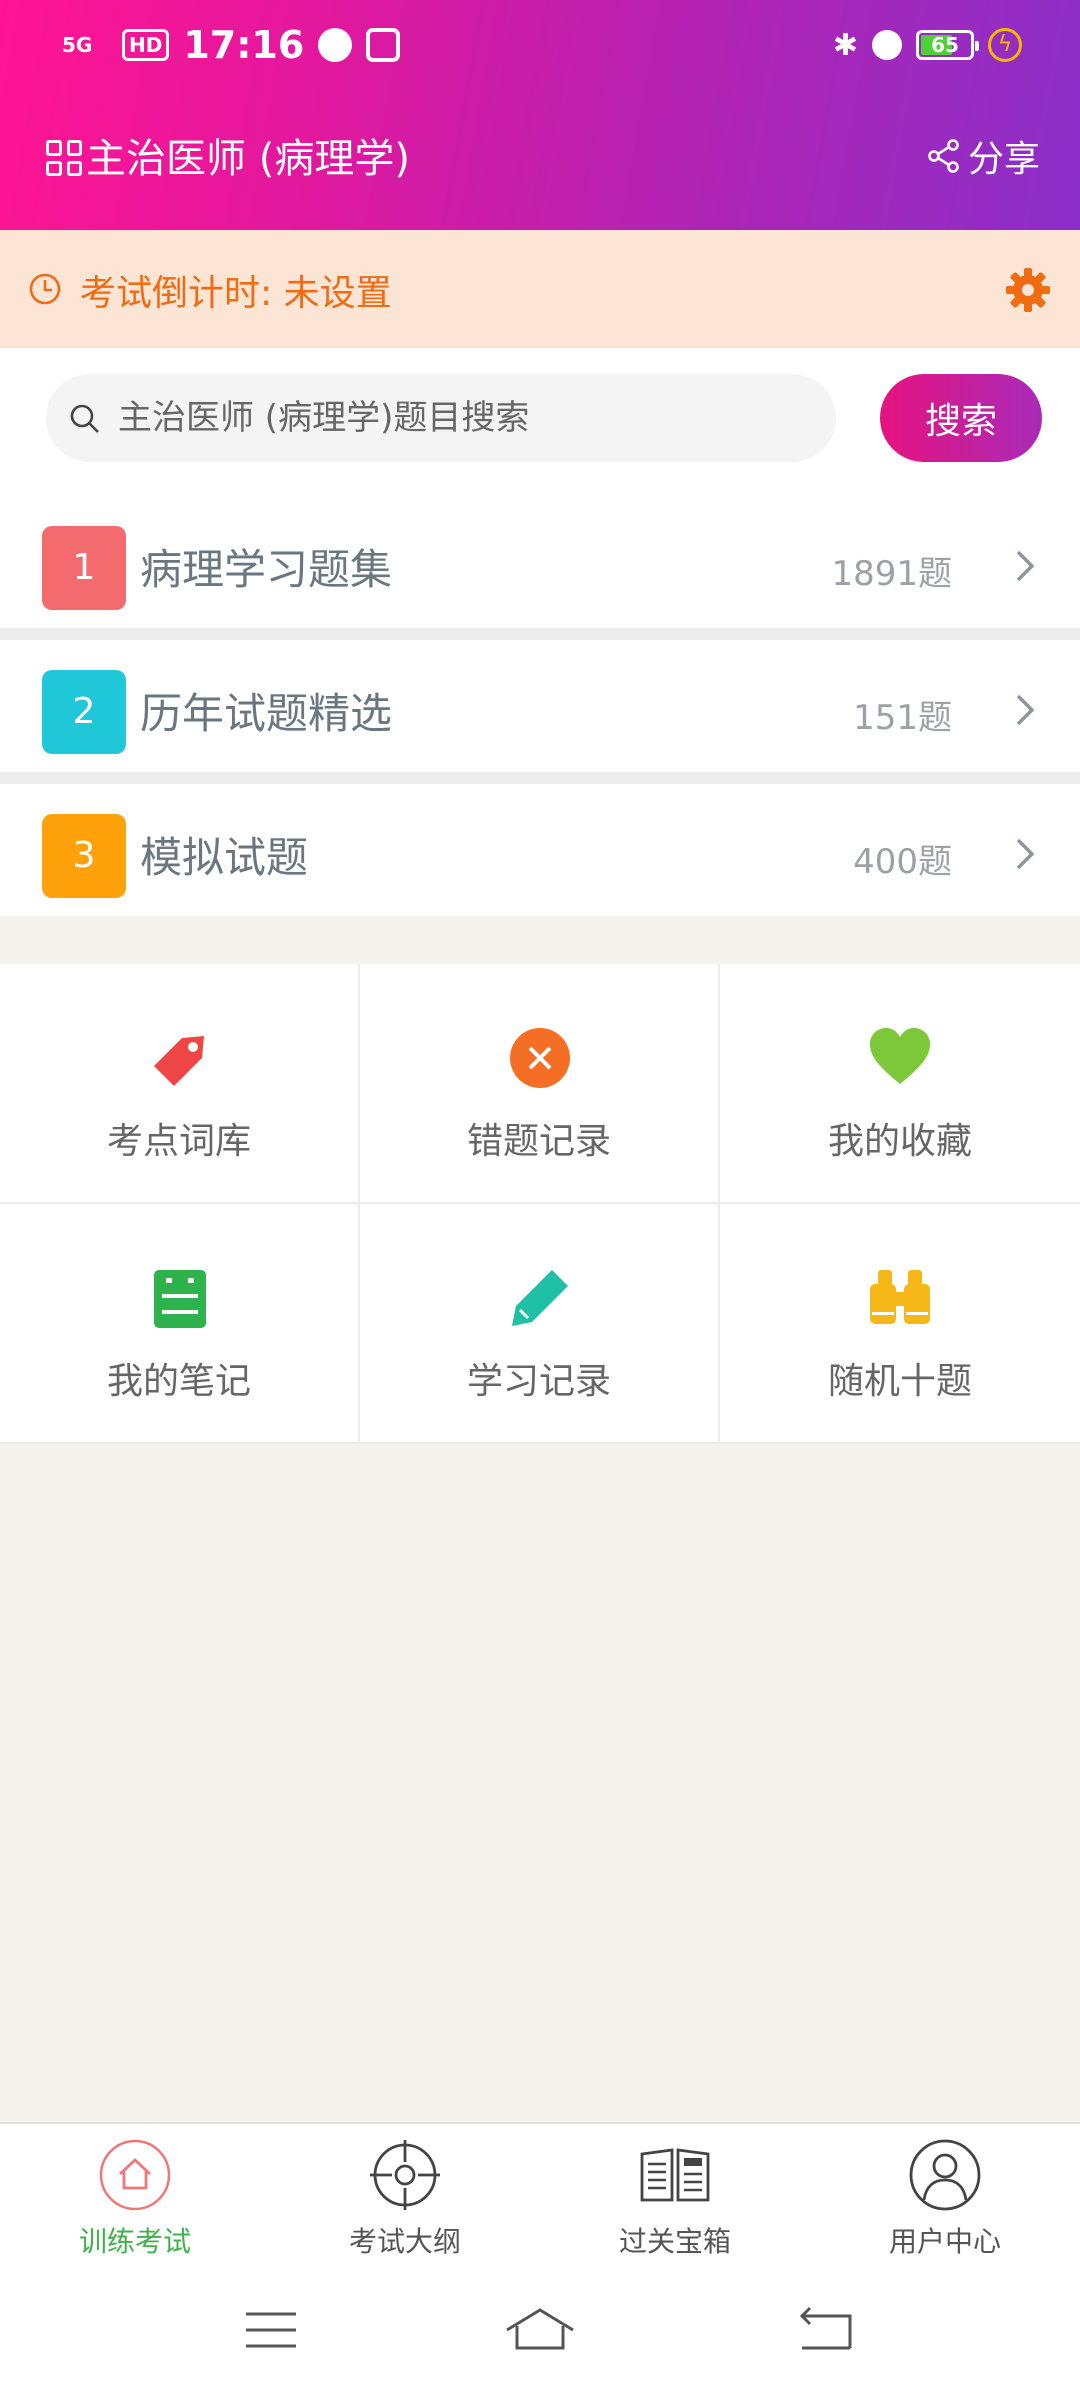 This screenshot has height=2400, width=1080. What do you see at coordinates (1005, 45) in the screenshot?
I see `charging-icon: ϟ` at bounding box center [1005, 45].